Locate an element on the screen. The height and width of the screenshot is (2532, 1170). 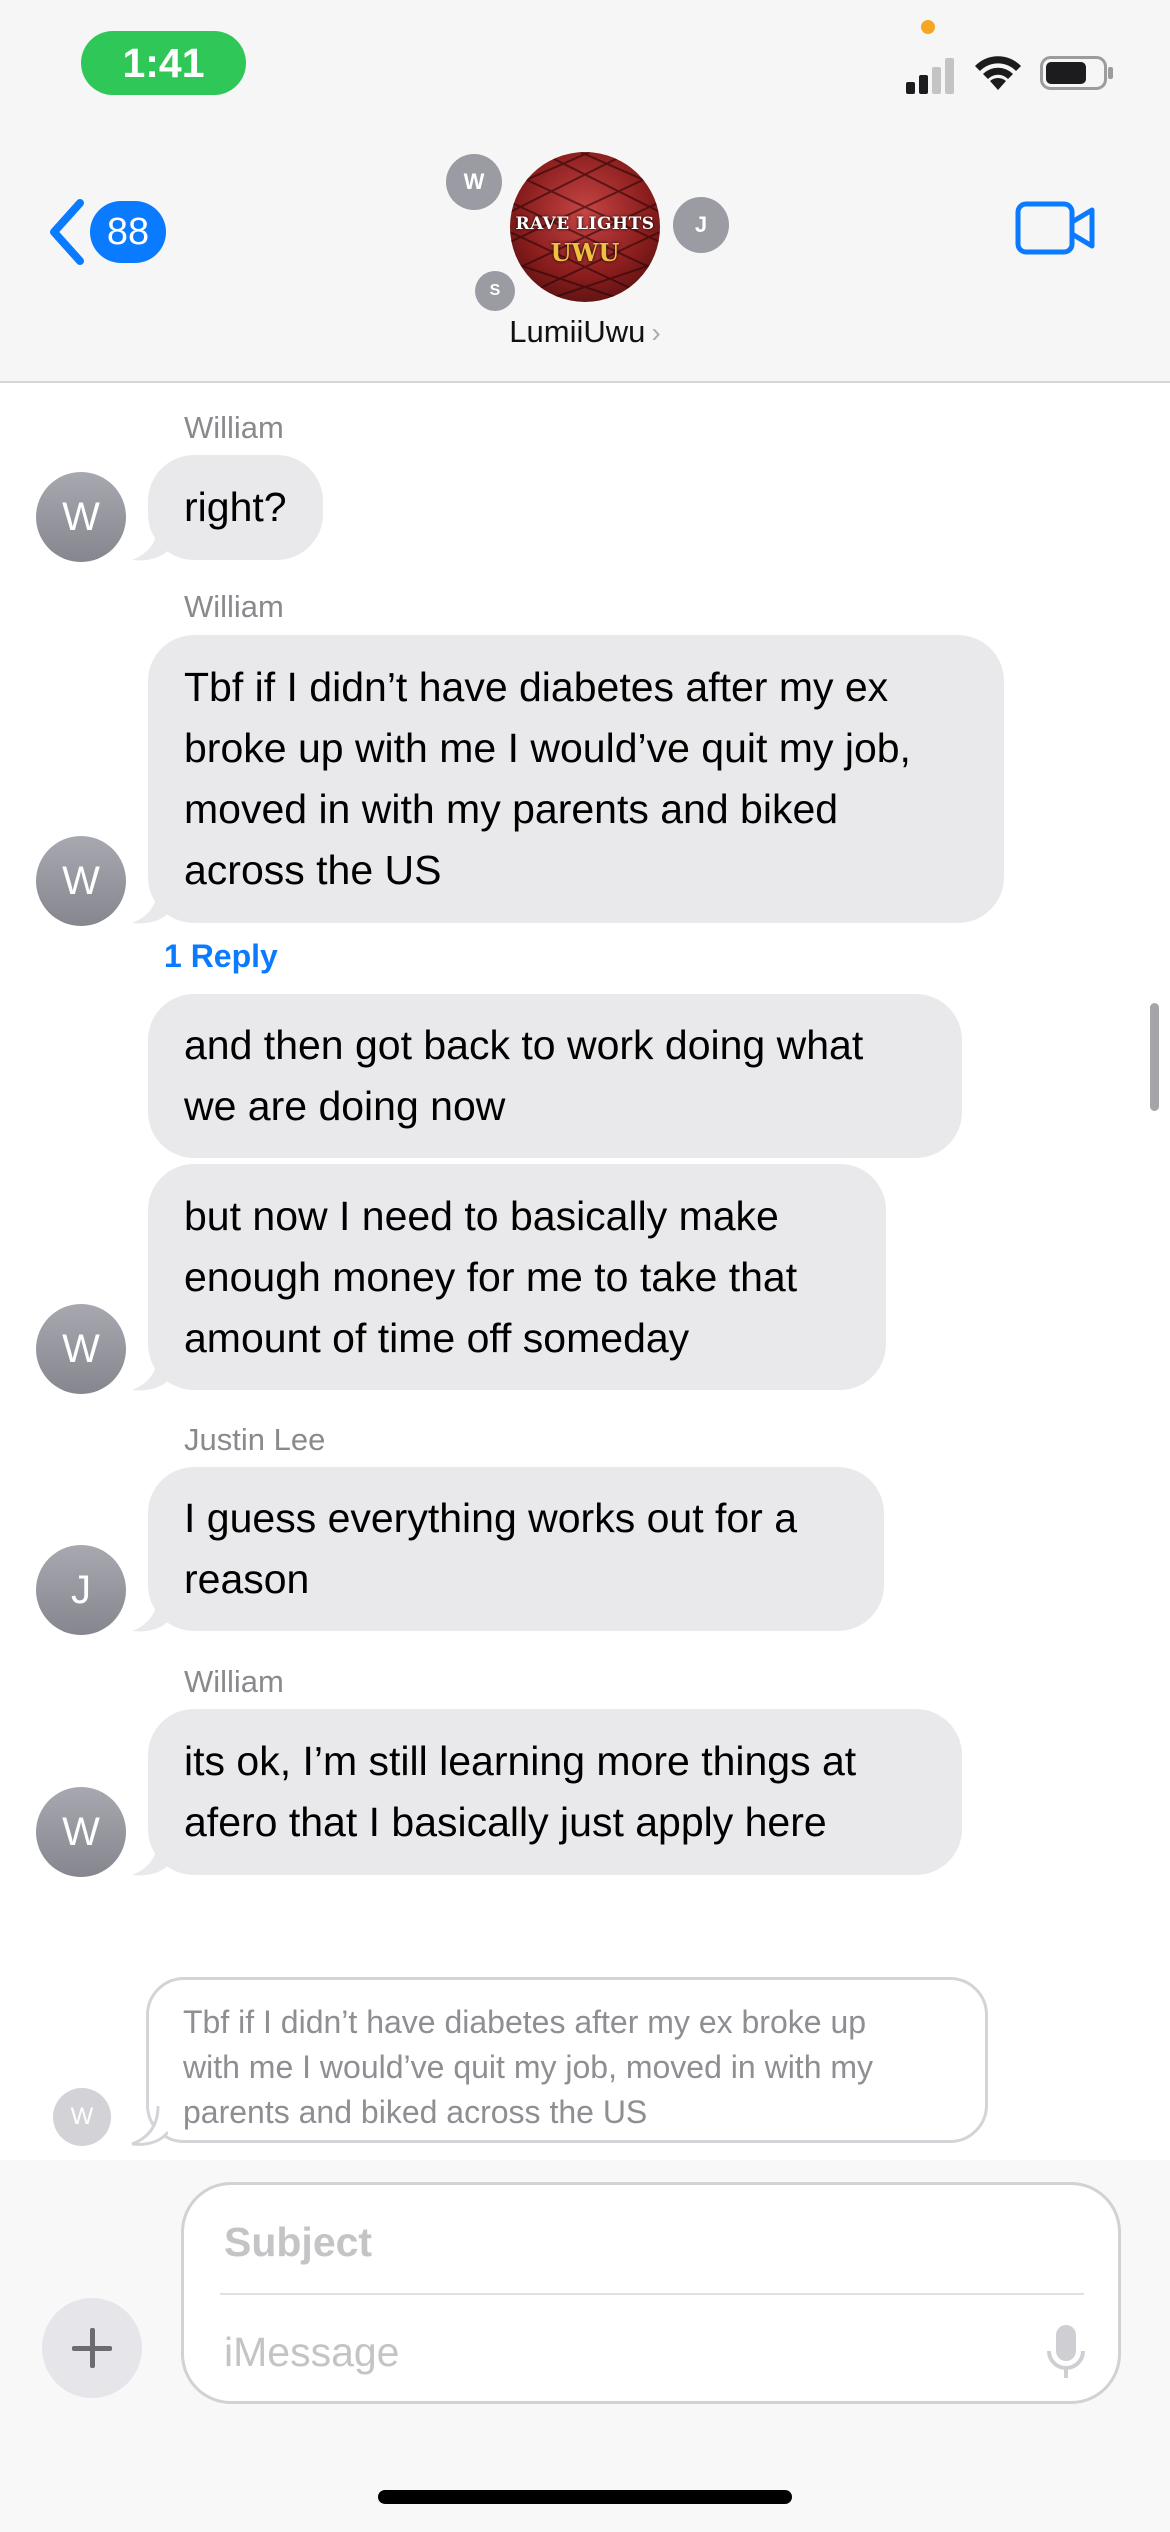
group-name: LumiiUwu is located at coordinates (577, 331).